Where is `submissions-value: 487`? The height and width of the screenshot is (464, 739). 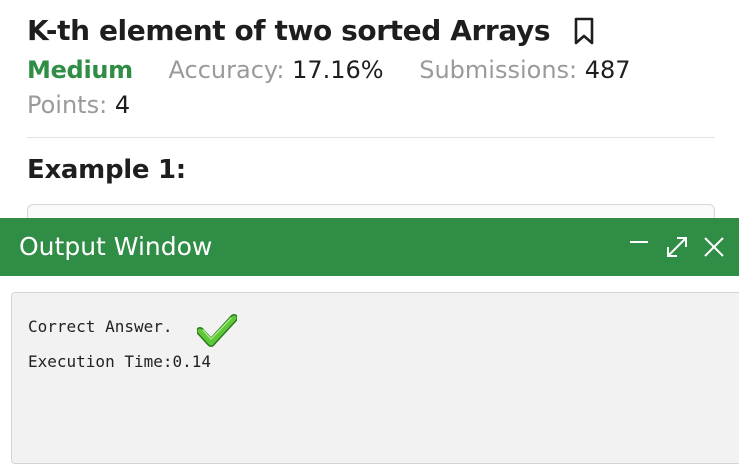 submissions-value: 487 is located at coordinates (607, 70).